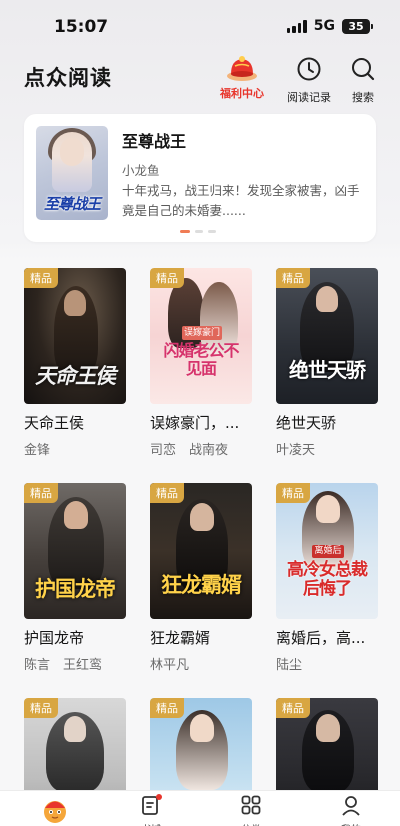 The width and height of the screenshot is (400, 826). Describe the element at coordinates (327, 370) in the screenshot. I see `book-cover-title: 绝世天骄` at that location.